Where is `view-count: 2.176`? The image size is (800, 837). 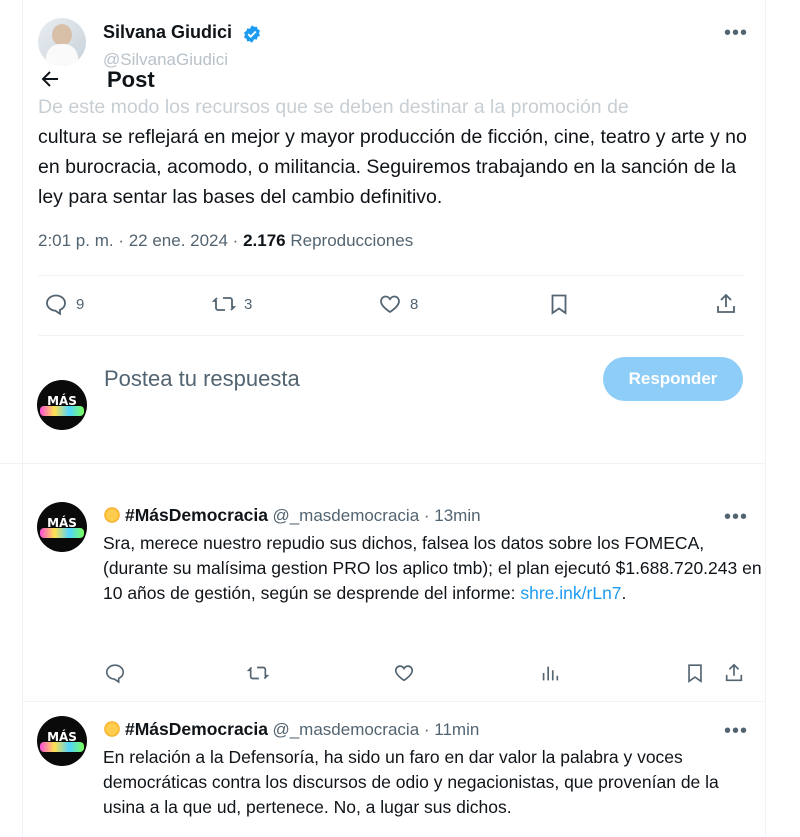
view-count: 2.176 is located at coordinates (264, 240).